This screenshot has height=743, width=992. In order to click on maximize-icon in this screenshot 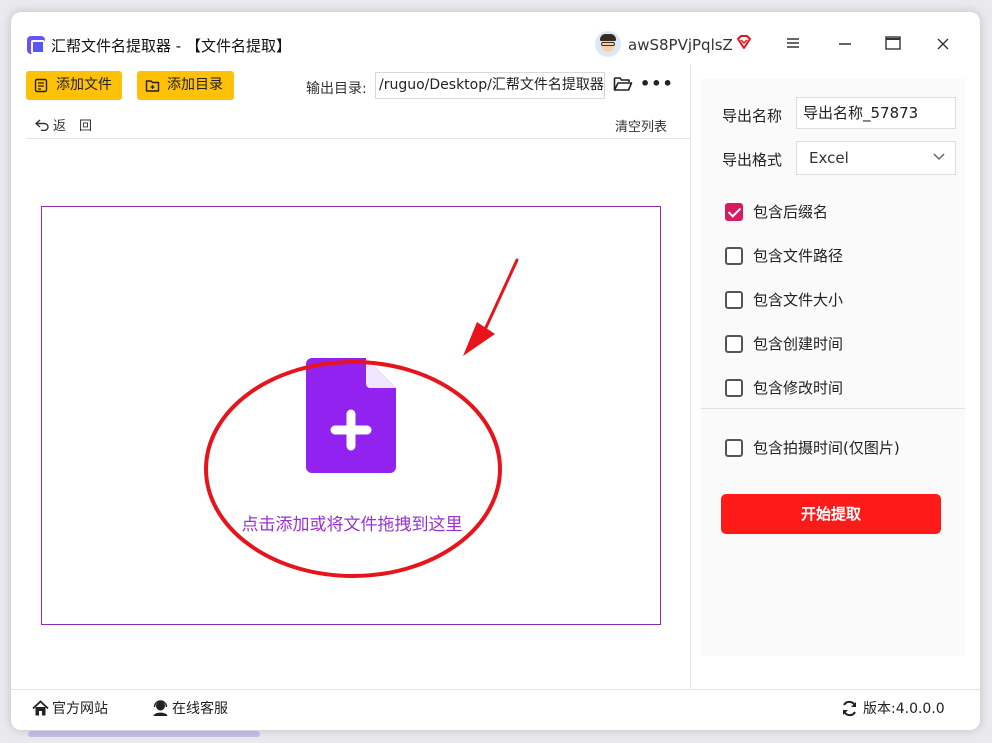, I will do `click(893, 45)`.